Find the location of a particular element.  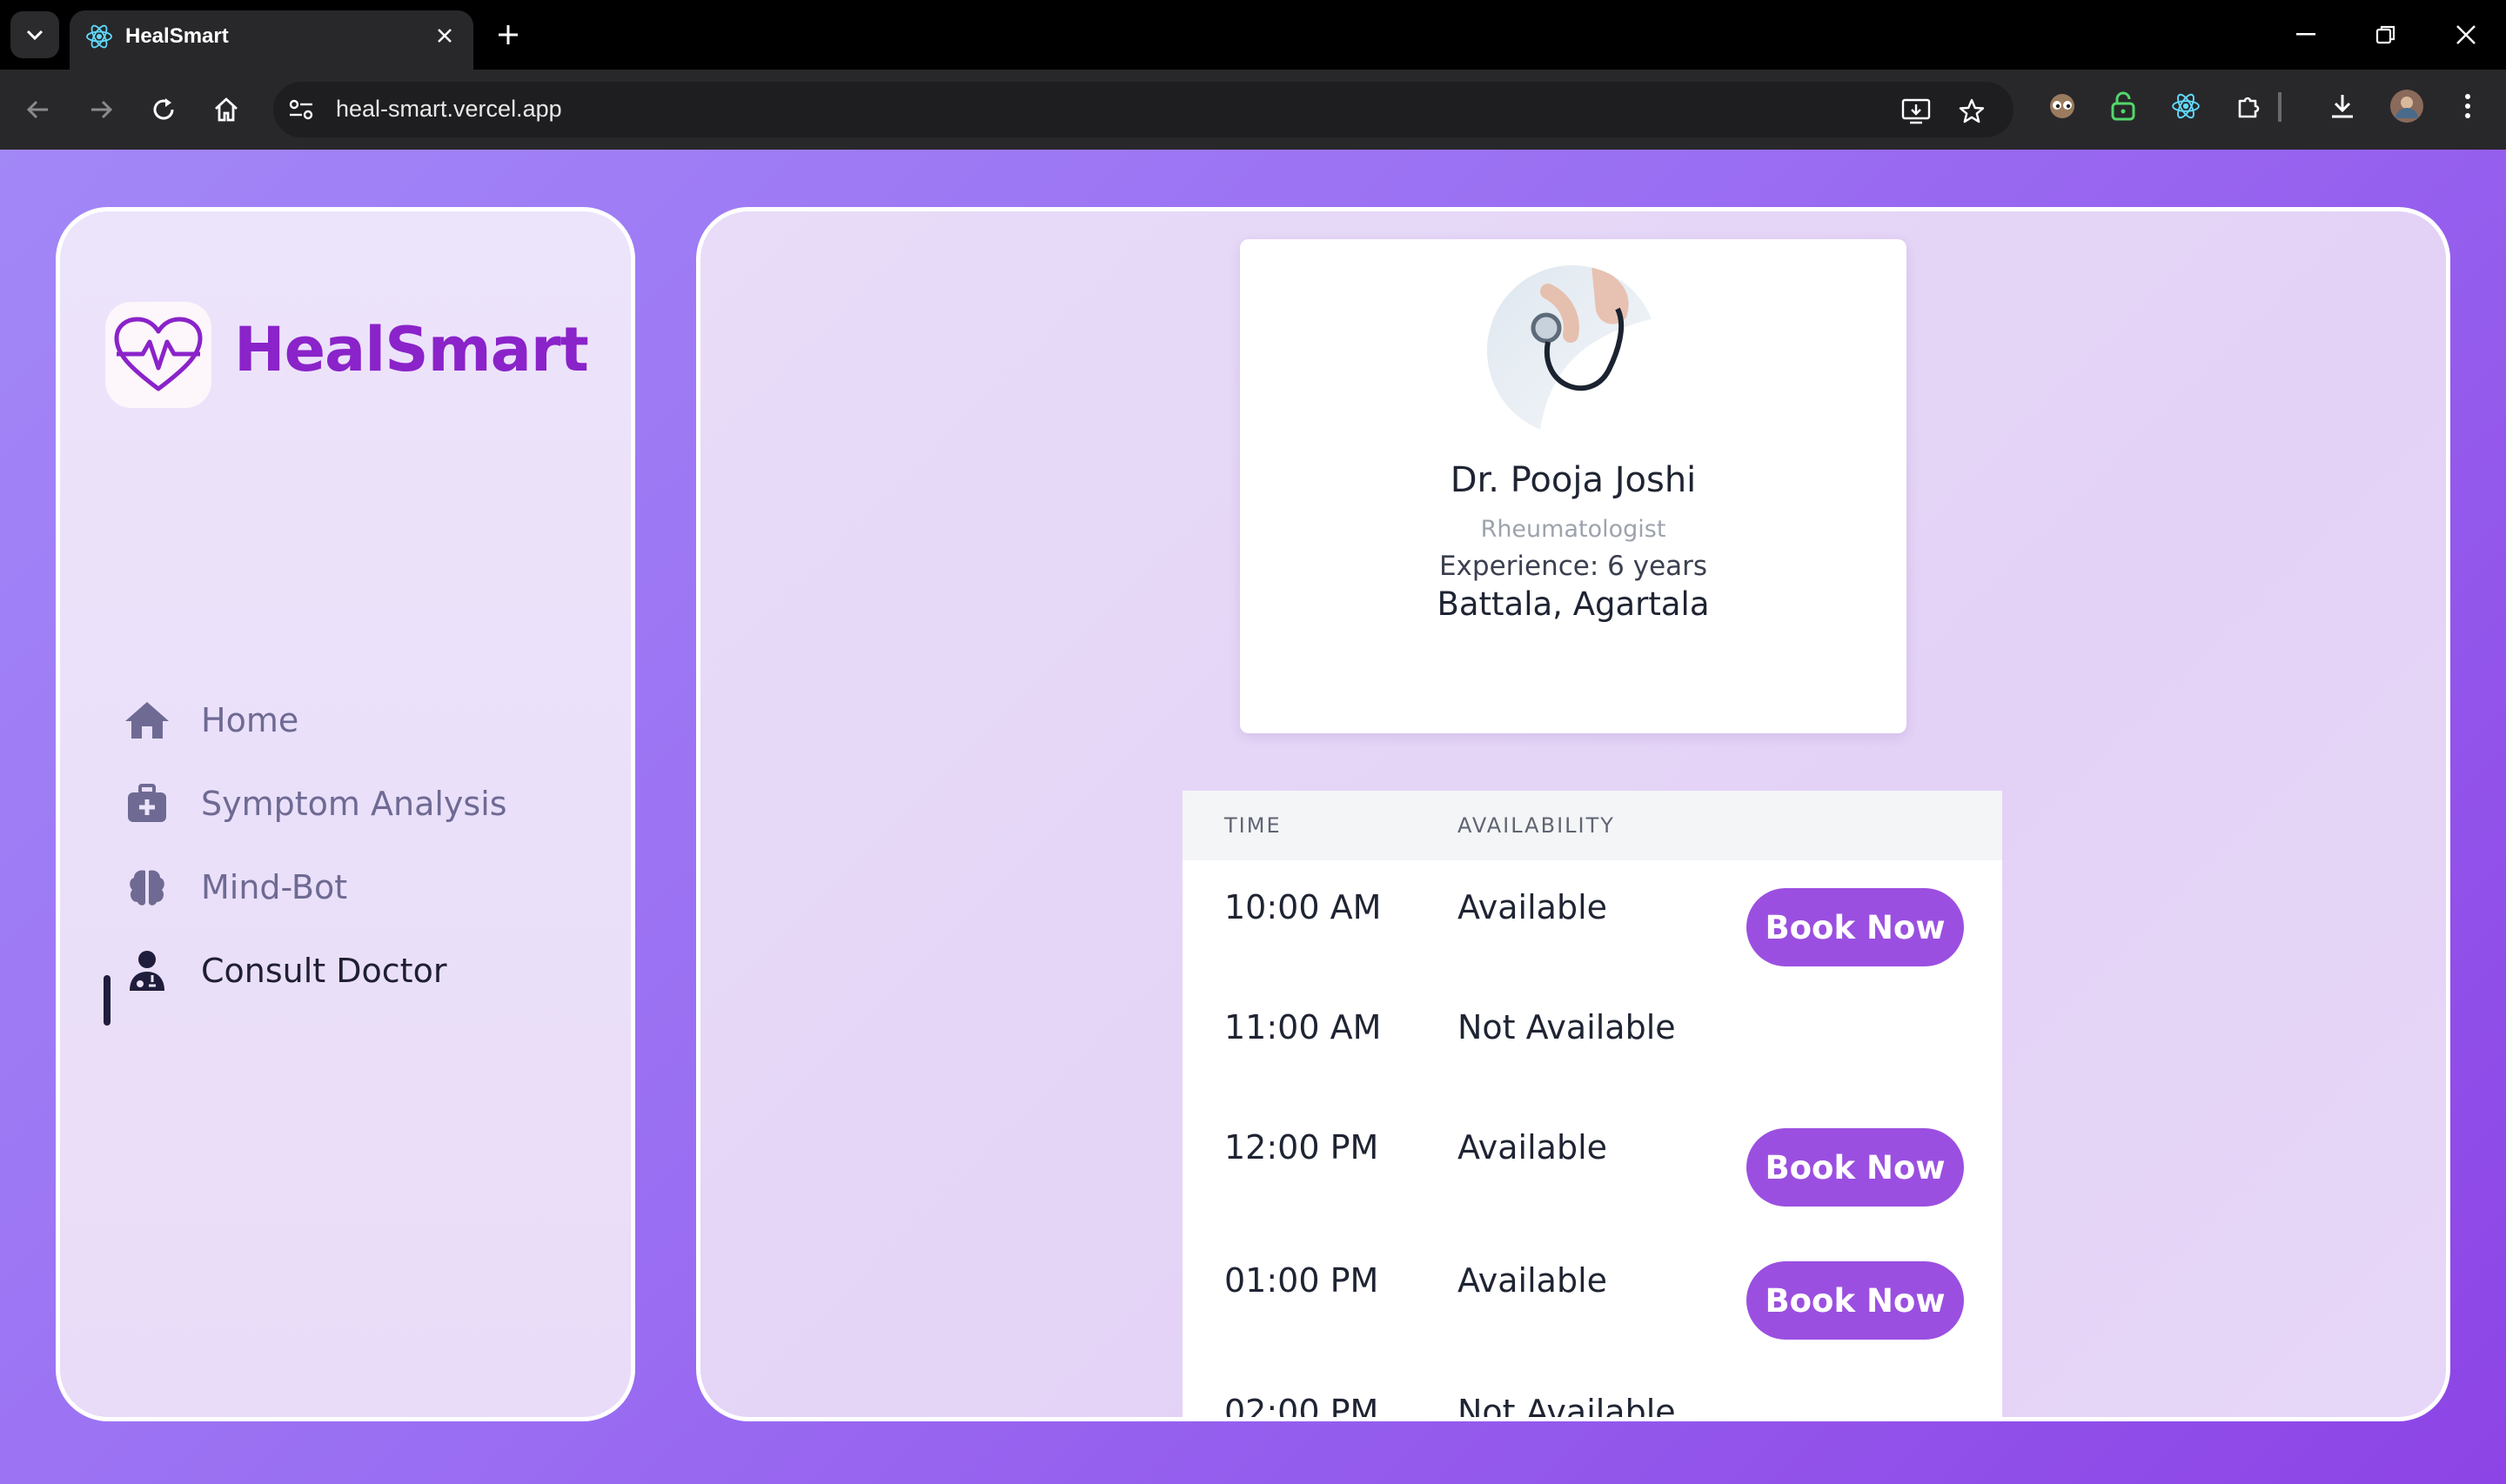

close-window-button is located at coordinates (2466, 35).